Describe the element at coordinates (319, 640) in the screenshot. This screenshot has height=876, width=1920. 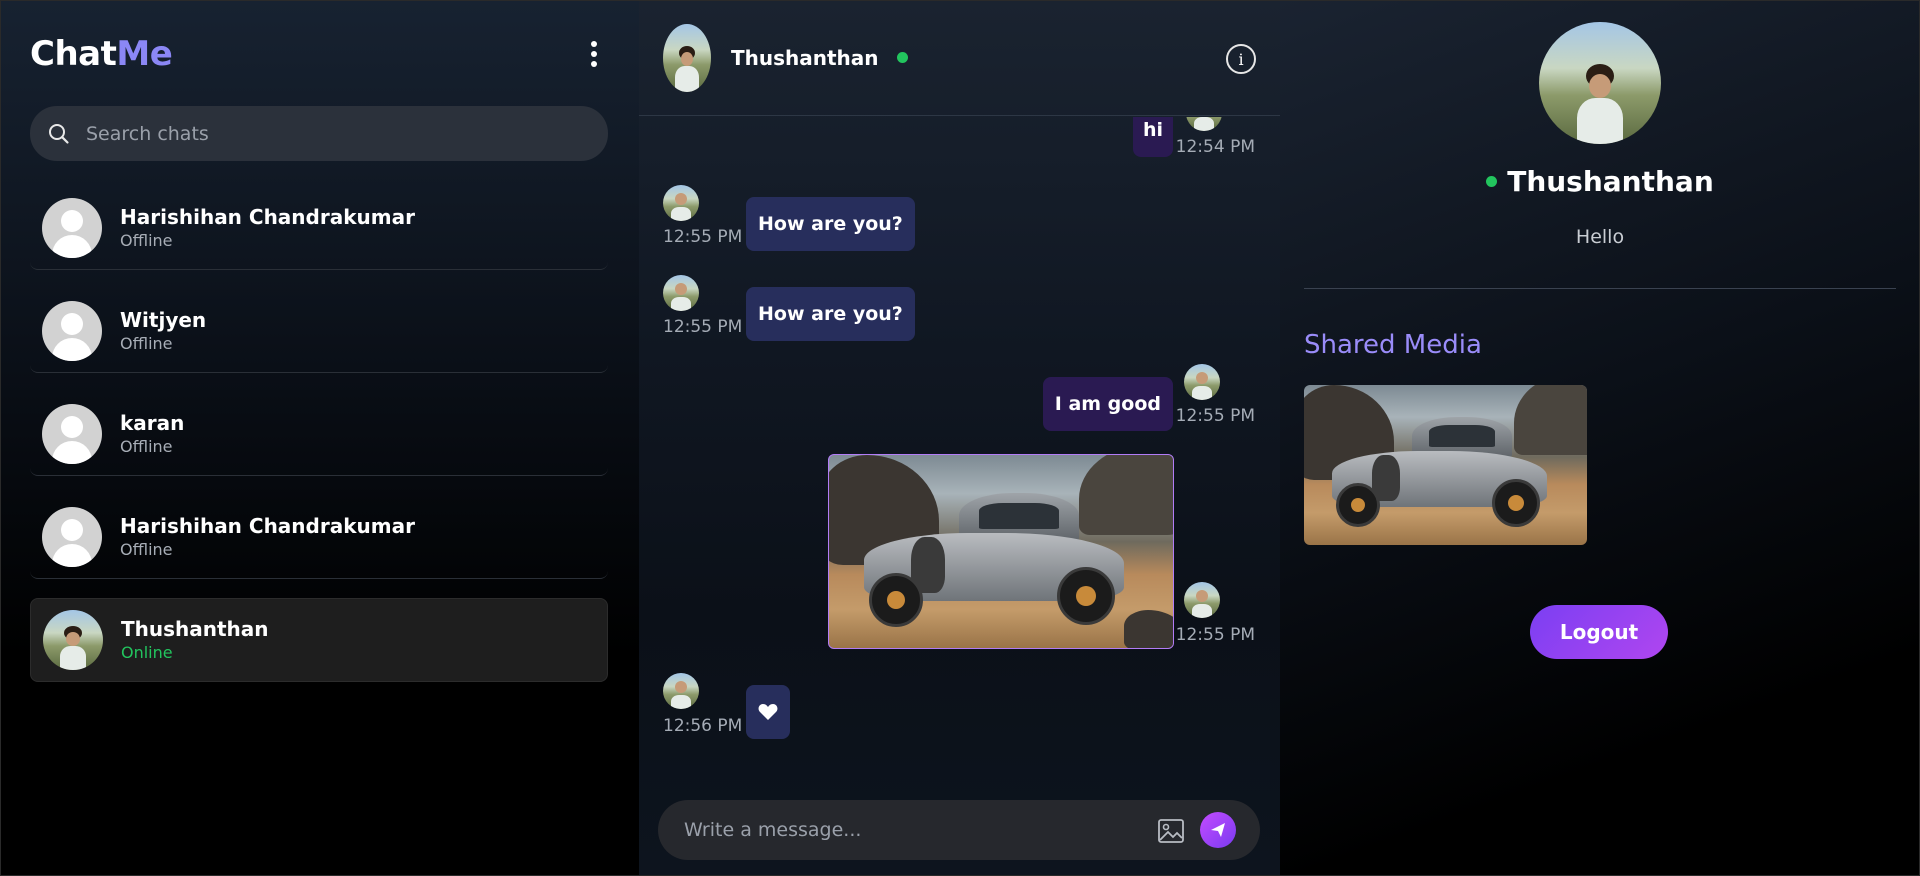
I see `chat-list-item-active: Thushanthan Online` at that location.